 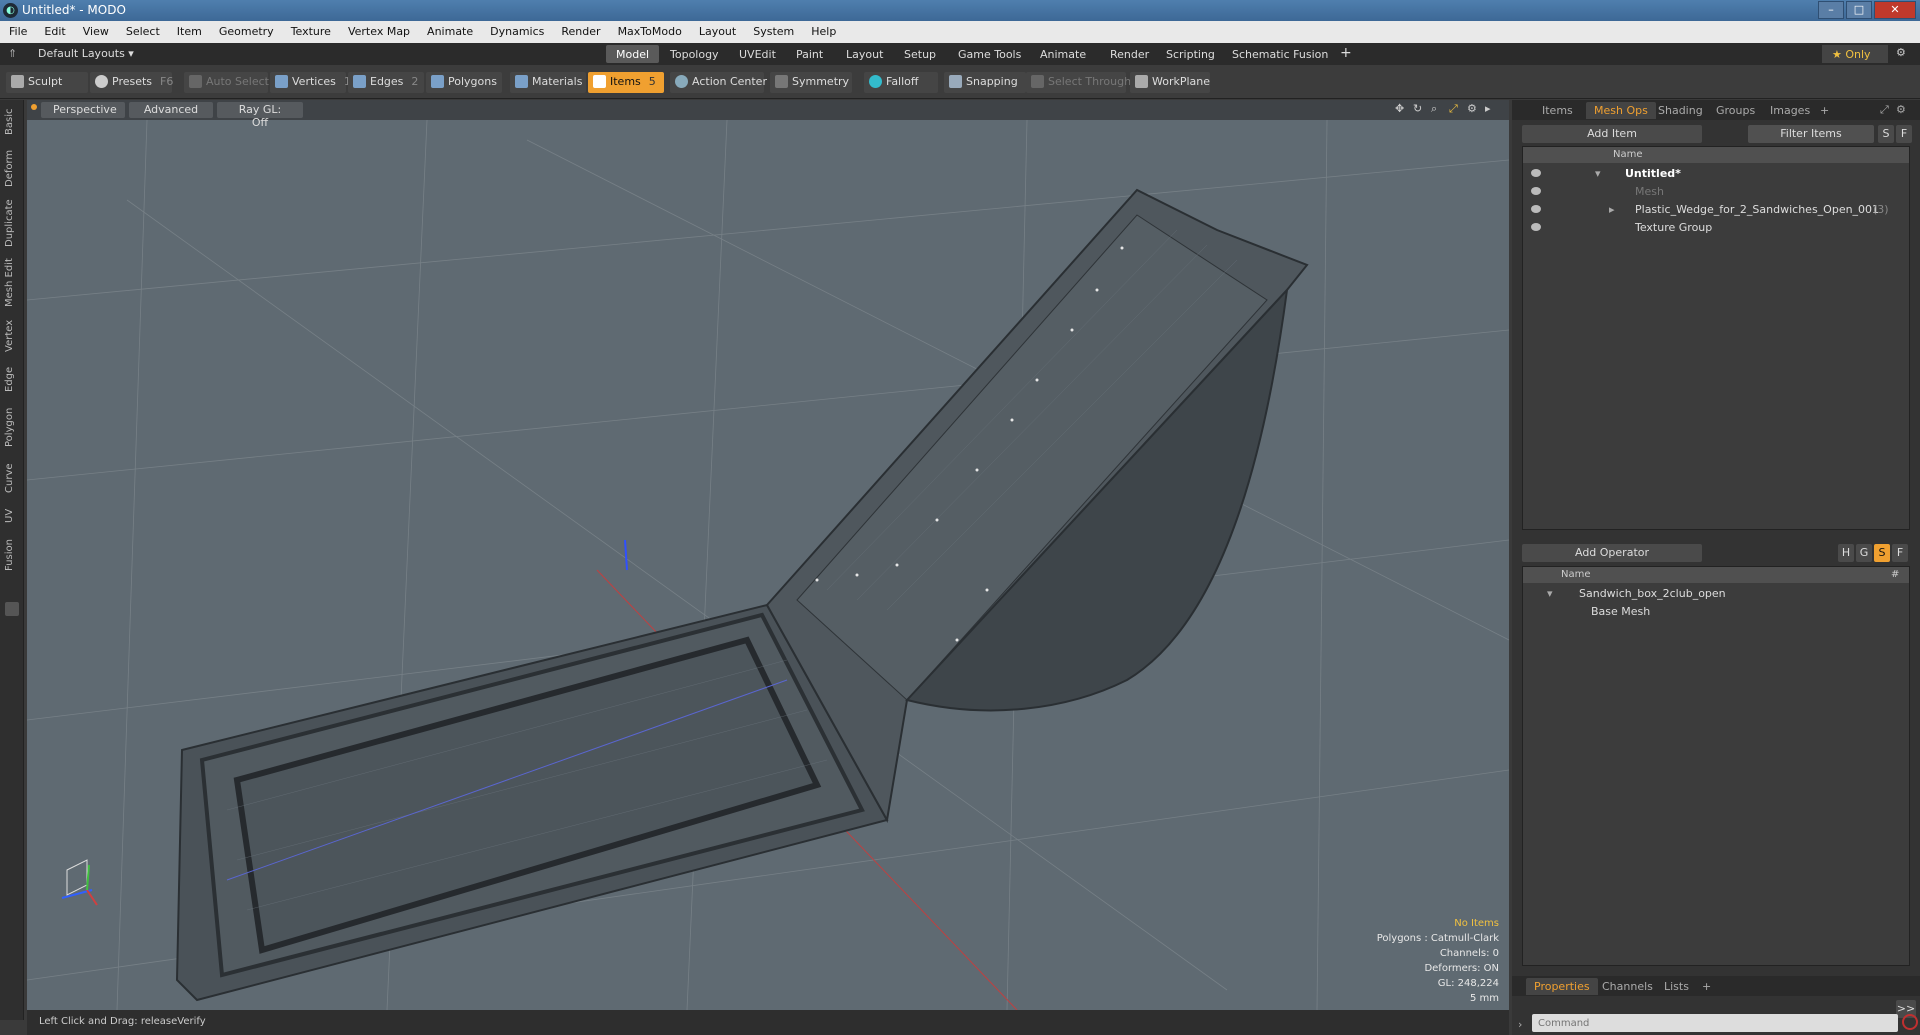 What do you see at coordinates (1627, 986) in the screenshot?
I see `tab-channels: Channels` at bounding box center [1627, 986].